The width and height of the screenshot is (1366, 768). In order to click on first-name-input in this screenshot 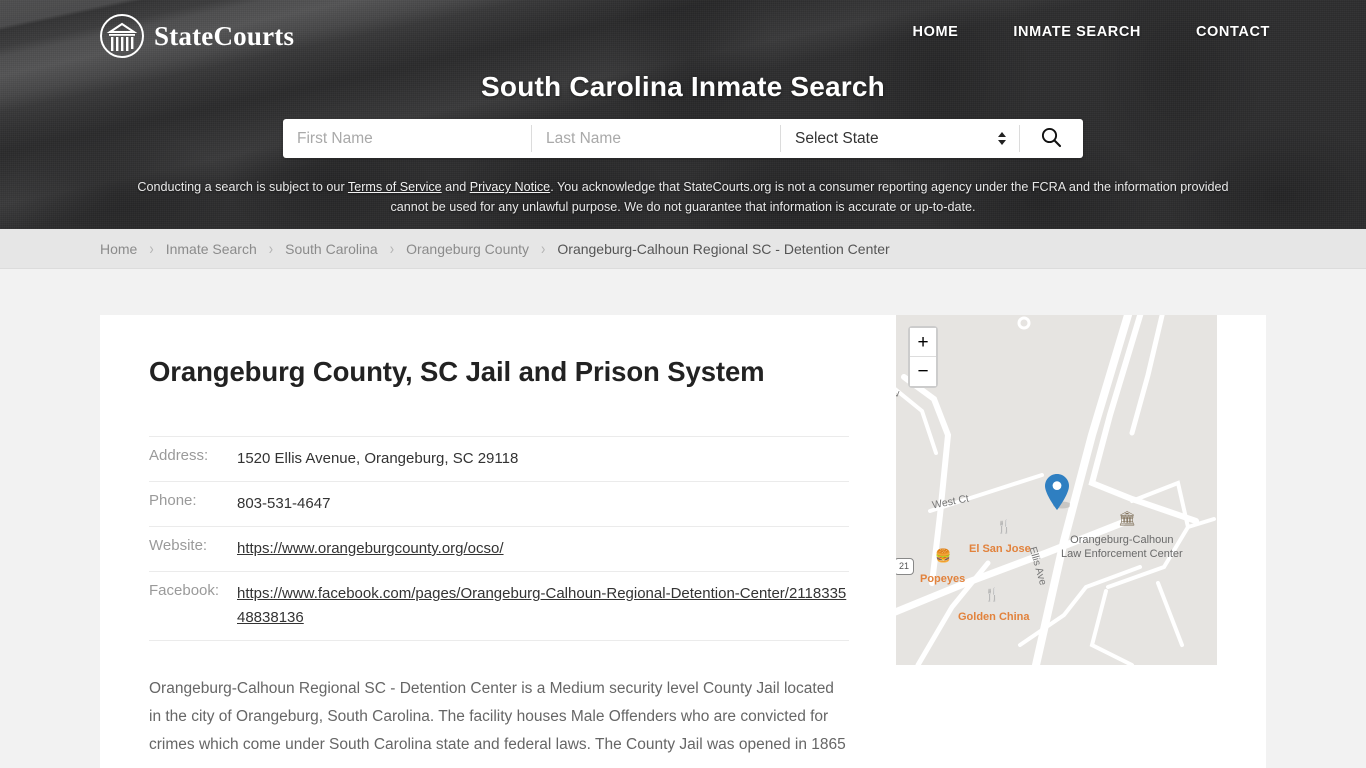, I will do `click(407, 138)`.